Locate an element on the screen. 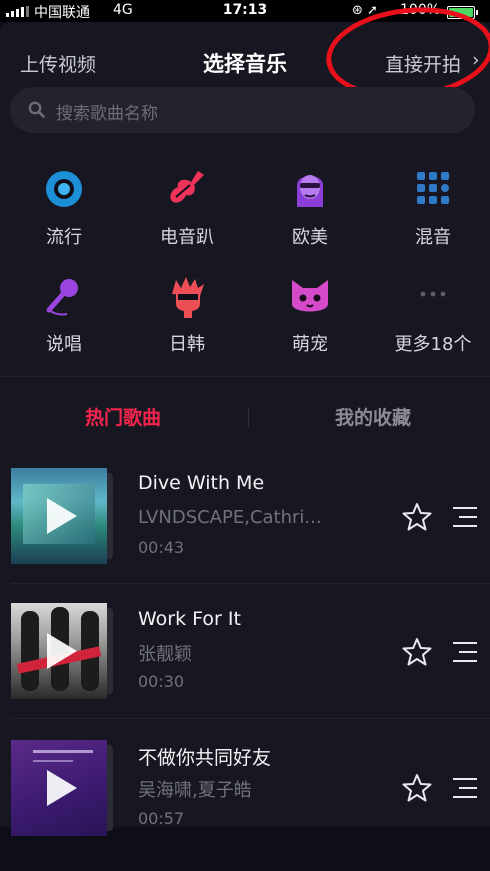  vinyl-disc-icon is located at coordinates (64, 189).